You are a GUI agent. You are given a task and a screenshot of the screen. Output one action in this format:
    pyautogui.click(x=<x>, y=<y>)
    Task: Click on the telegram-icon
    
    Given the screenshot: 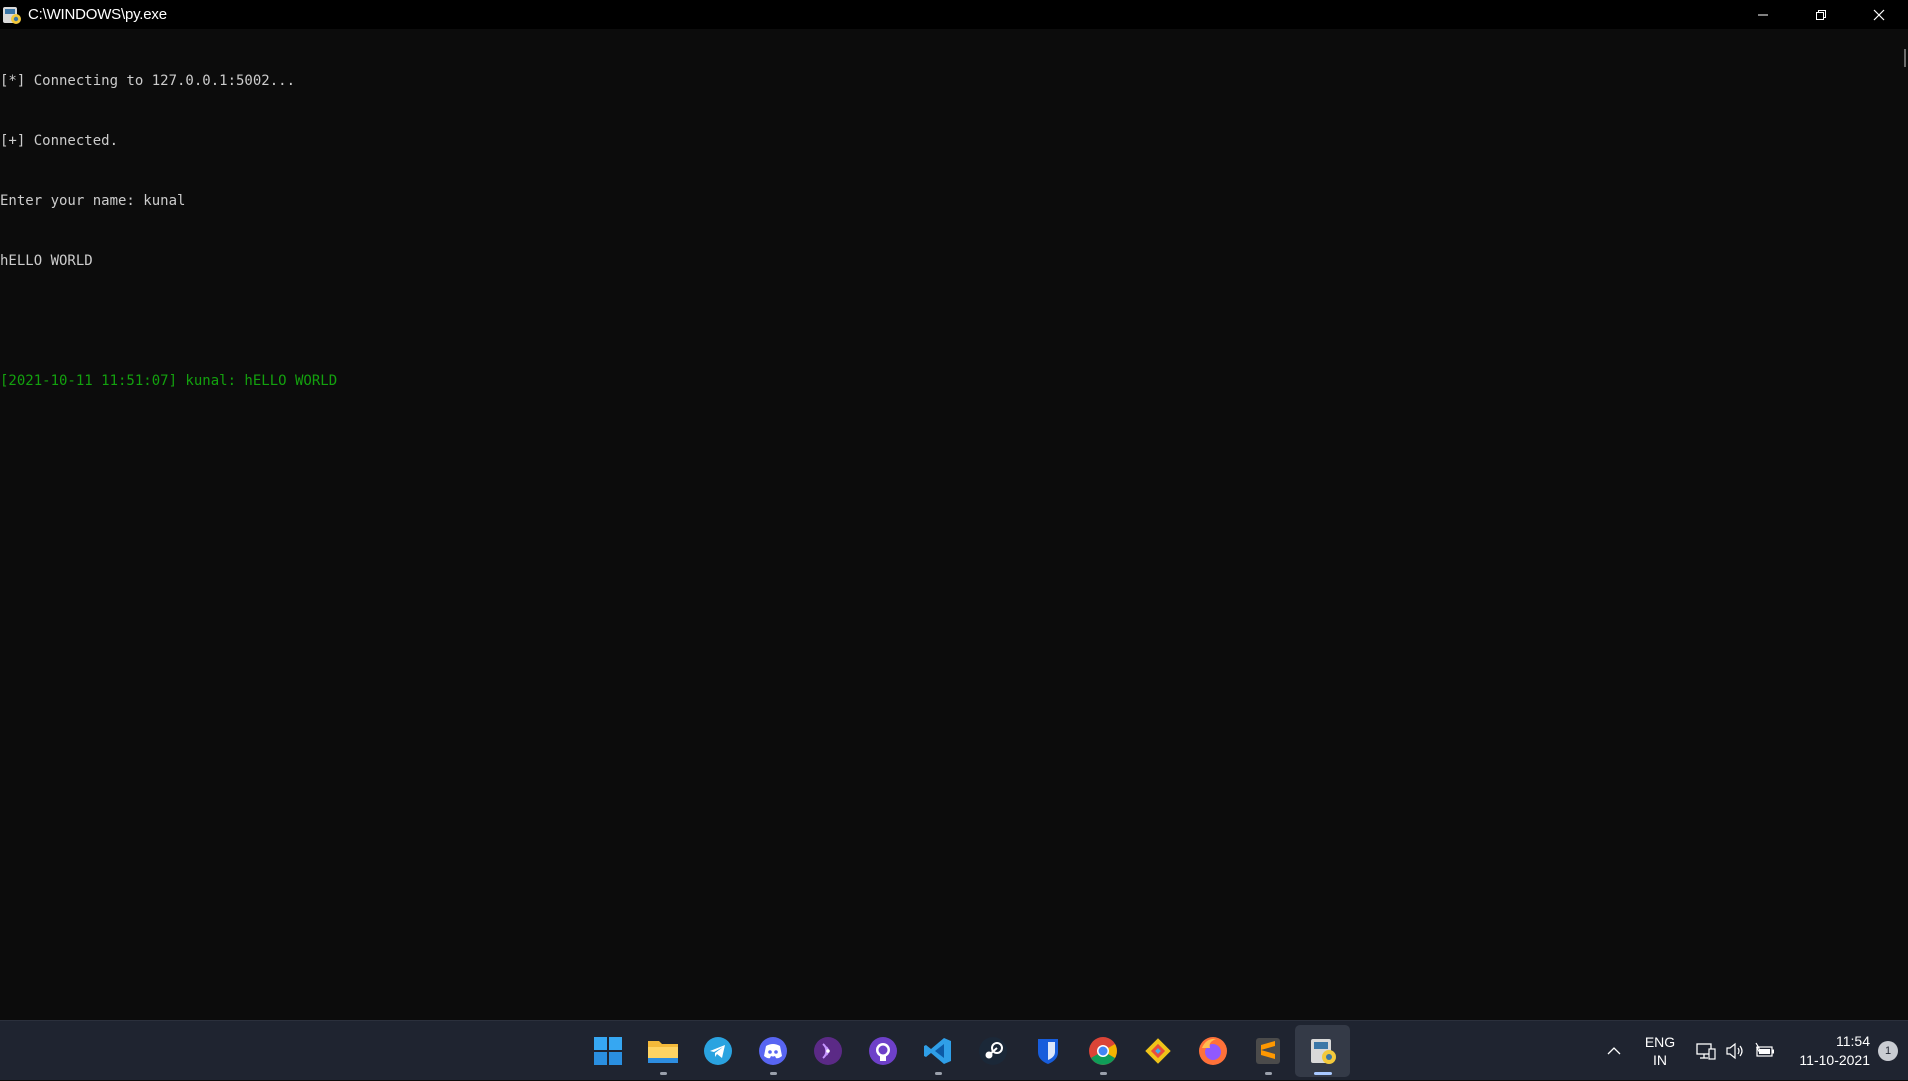 What is the action you would take?
    pyautogui.click(x=717, y=1051)
    